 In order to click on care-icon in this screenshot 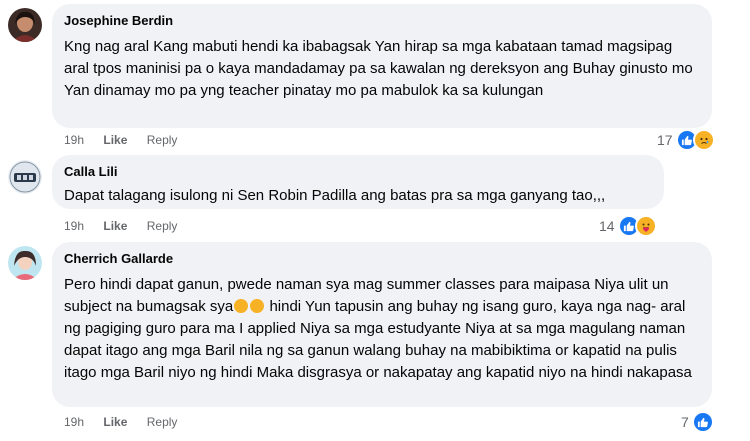, I will do `click(645, 226)`.